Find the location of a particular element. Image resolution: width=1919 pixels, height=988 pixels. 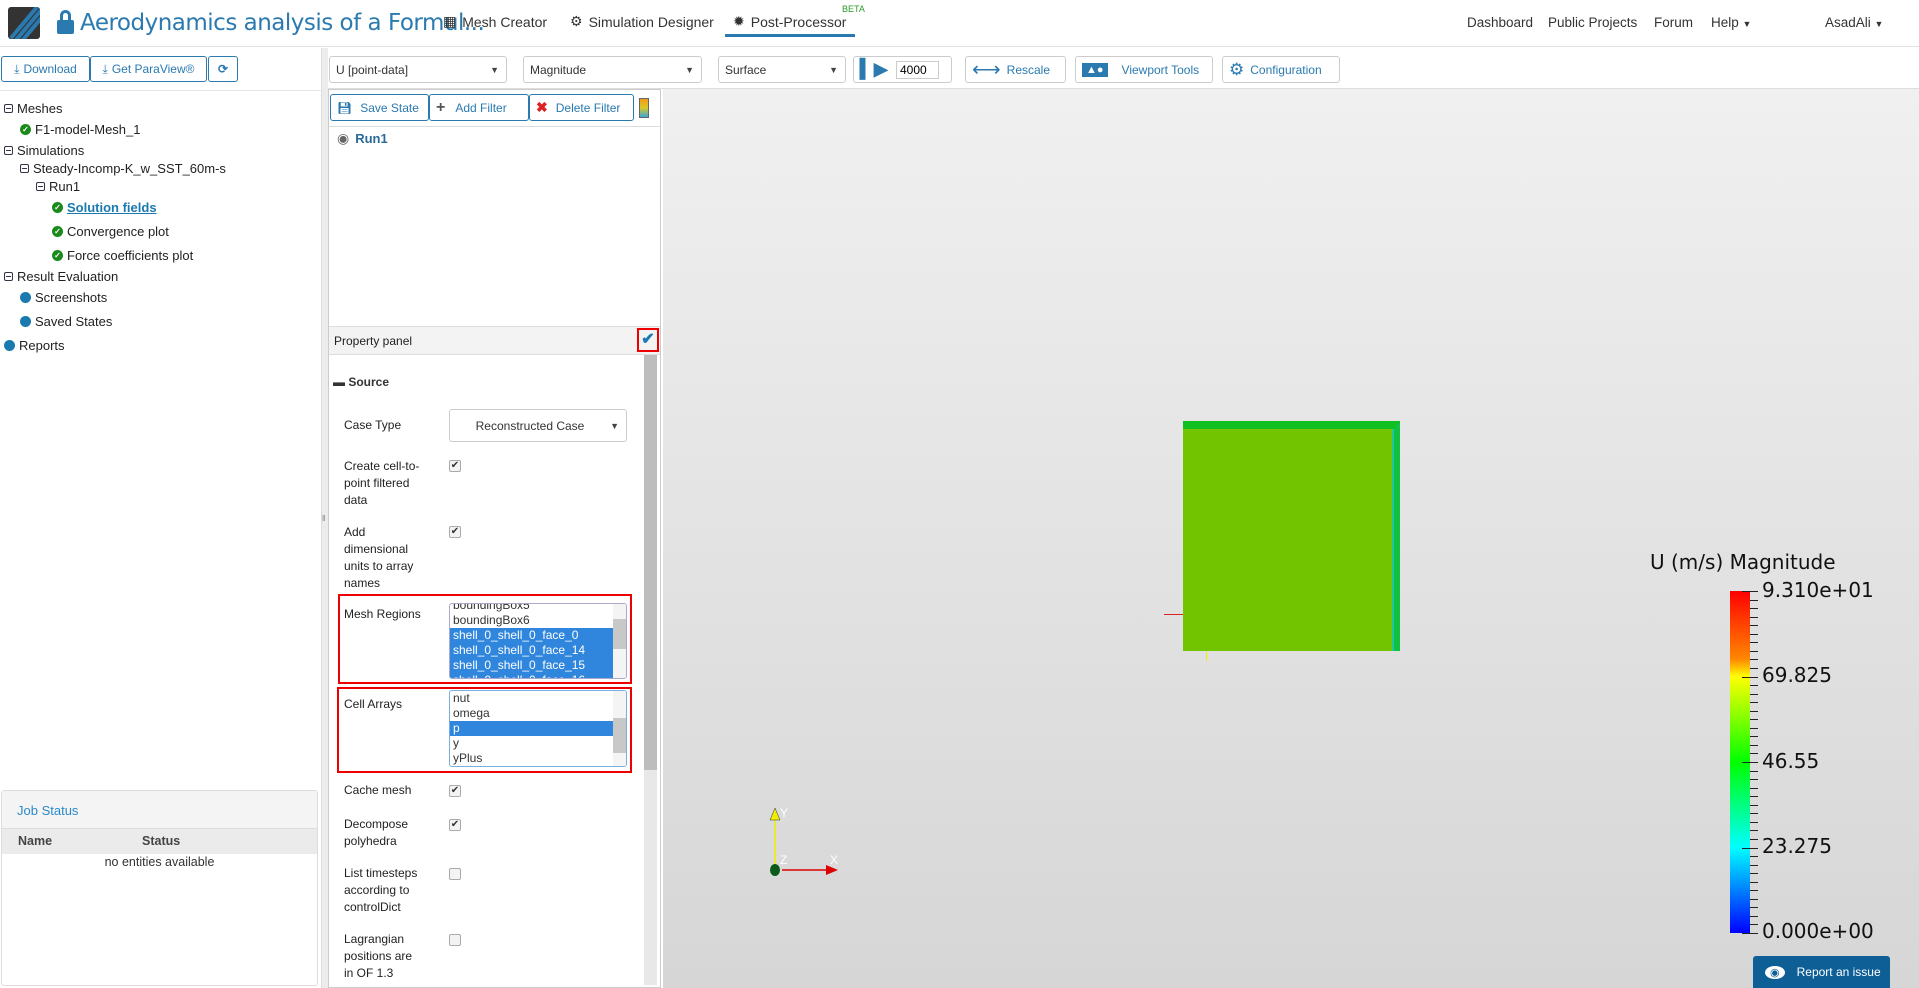

timestep-input is located at coordinates (917, 70).